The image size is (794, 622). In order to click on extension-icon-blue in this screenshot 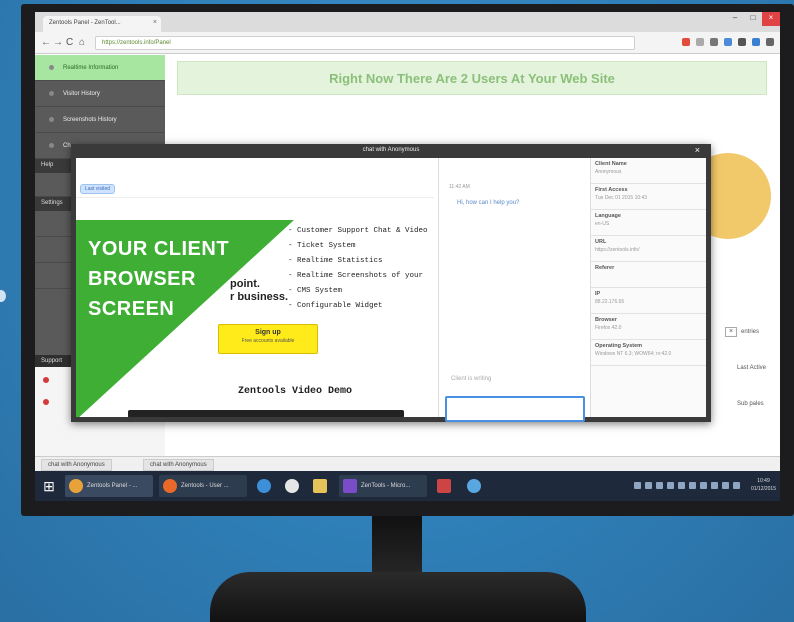, I will do `click(728, 42)`.